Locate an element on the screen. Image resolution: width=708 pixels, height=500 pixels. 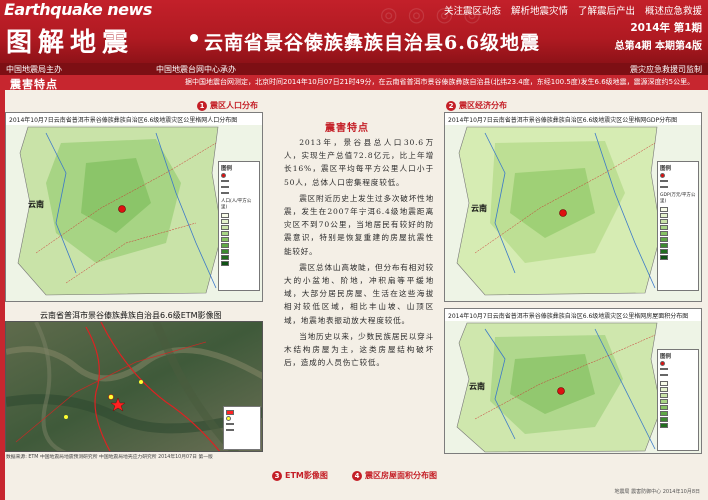
organizer-host: 中国地震局主办 is located at coordinates (34, 69).